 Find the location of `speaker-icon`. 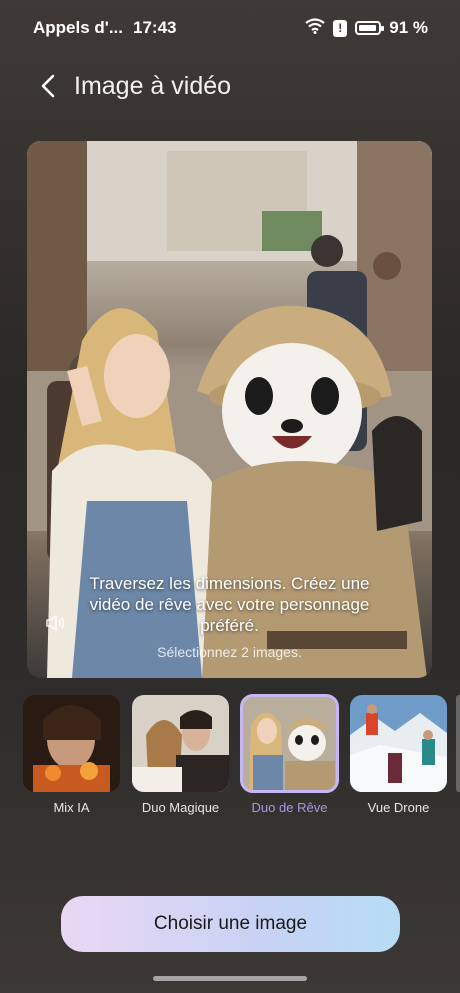

speaker-icon is located at coordinates (55, 623).